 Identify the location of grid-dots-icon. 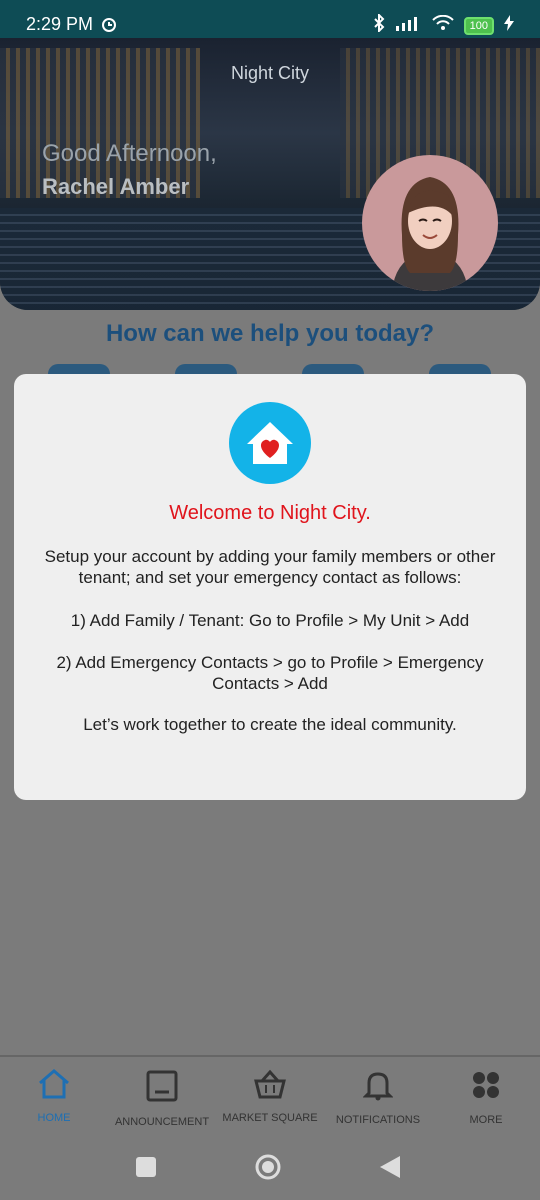
(486, 1088).